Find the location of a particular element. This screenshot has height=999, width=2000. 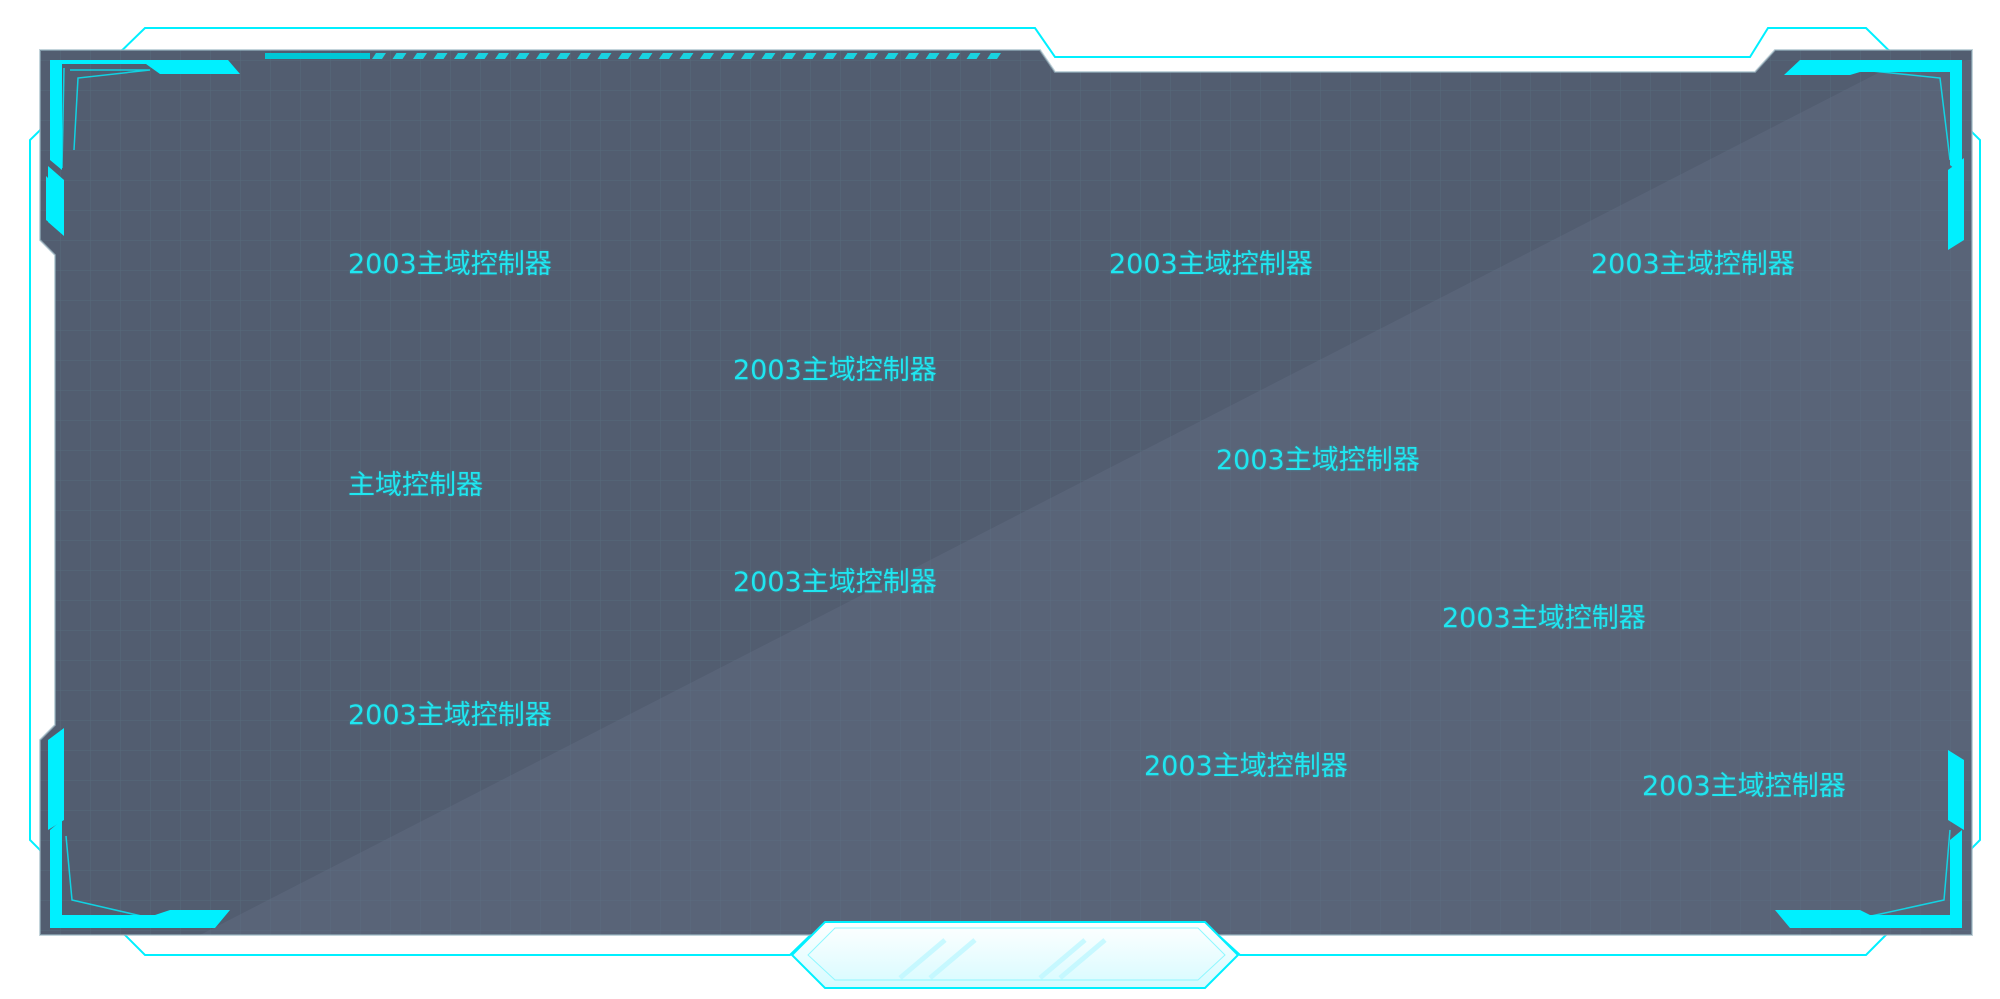

corner-bl is located at coordinates (56, 779).